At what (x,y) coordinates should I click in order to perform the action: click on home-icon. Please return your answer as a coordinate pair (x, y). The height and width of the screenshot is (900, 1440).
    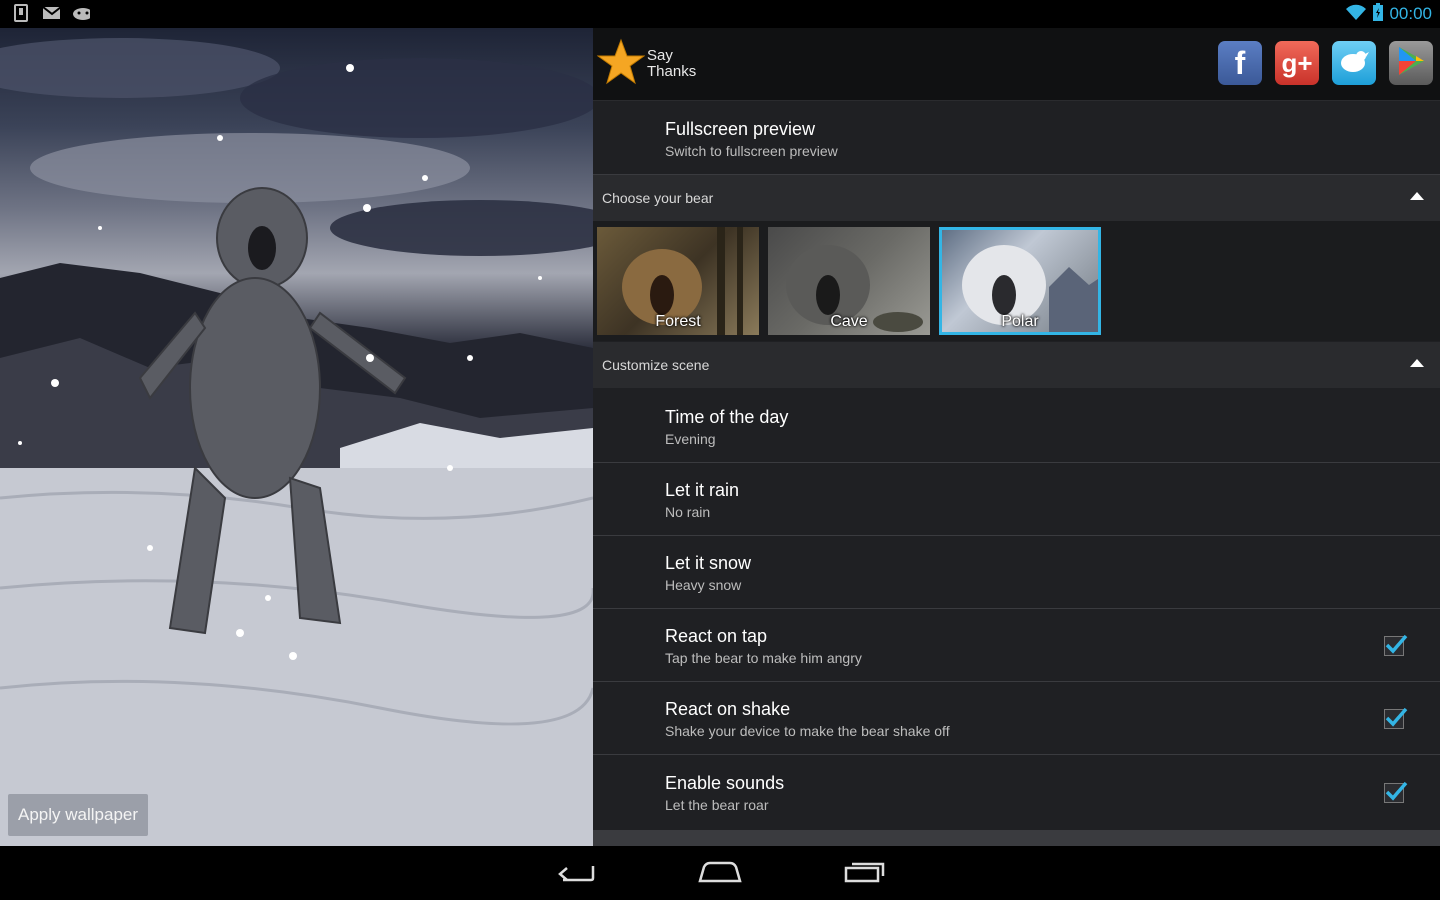
    Looking at the image, I should click on (720, 873).